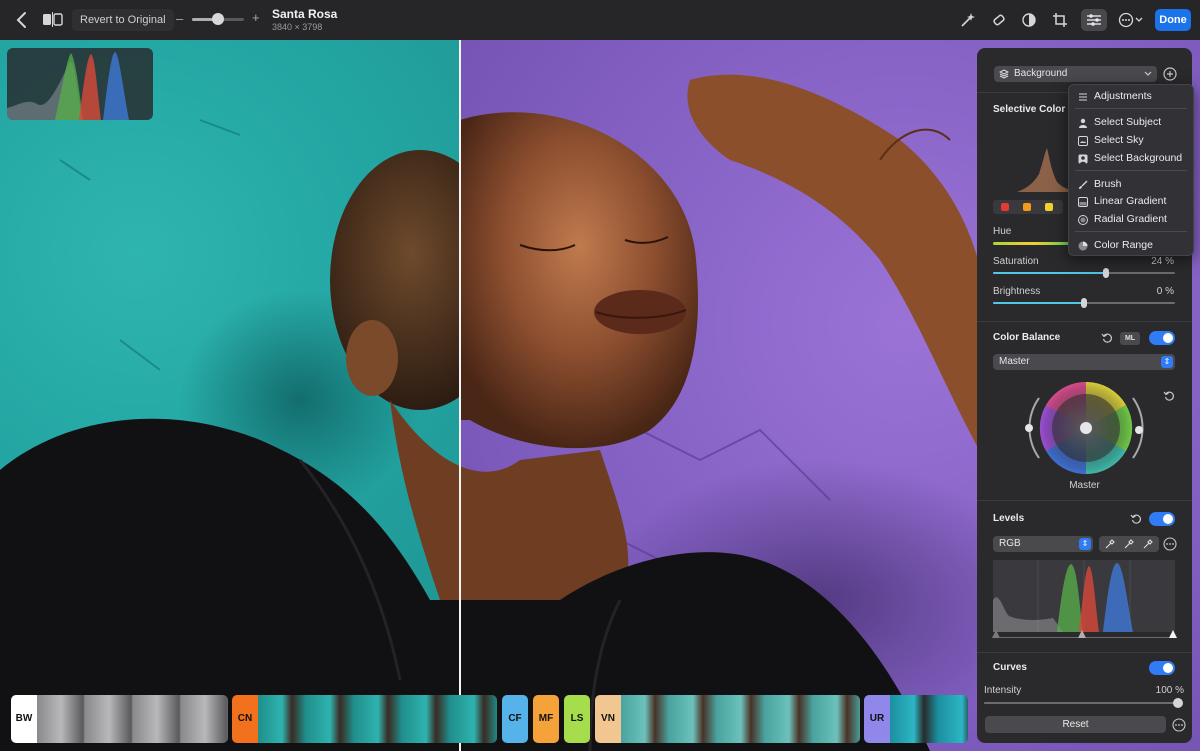 The width and height of the screenshot is (1200, 751). Describe the element at coordinates (1131, 122) in the screenshot. I see `menu-item-select-subject: Select Subject` at that location.